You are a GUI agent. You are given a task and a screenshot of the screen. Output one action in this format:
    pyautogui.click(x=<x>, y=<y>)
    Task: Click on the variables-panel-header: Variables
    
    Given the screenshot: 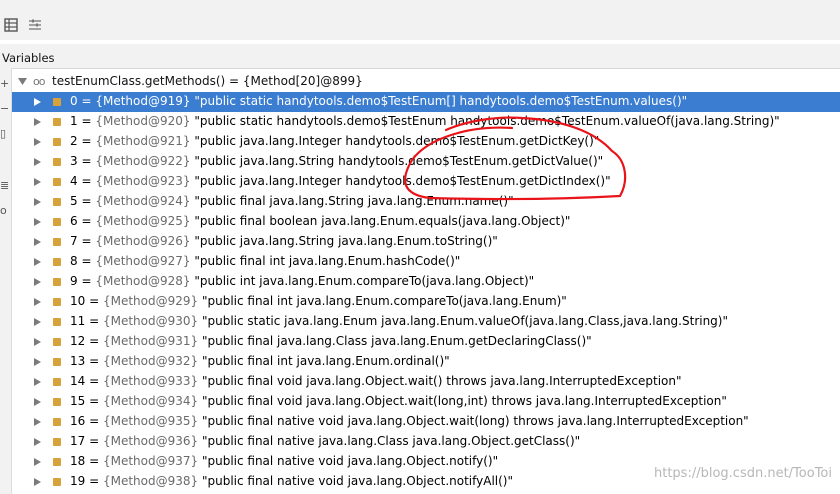 What is the action you would take?
    pyautogui.click(x=420, y=56)
    